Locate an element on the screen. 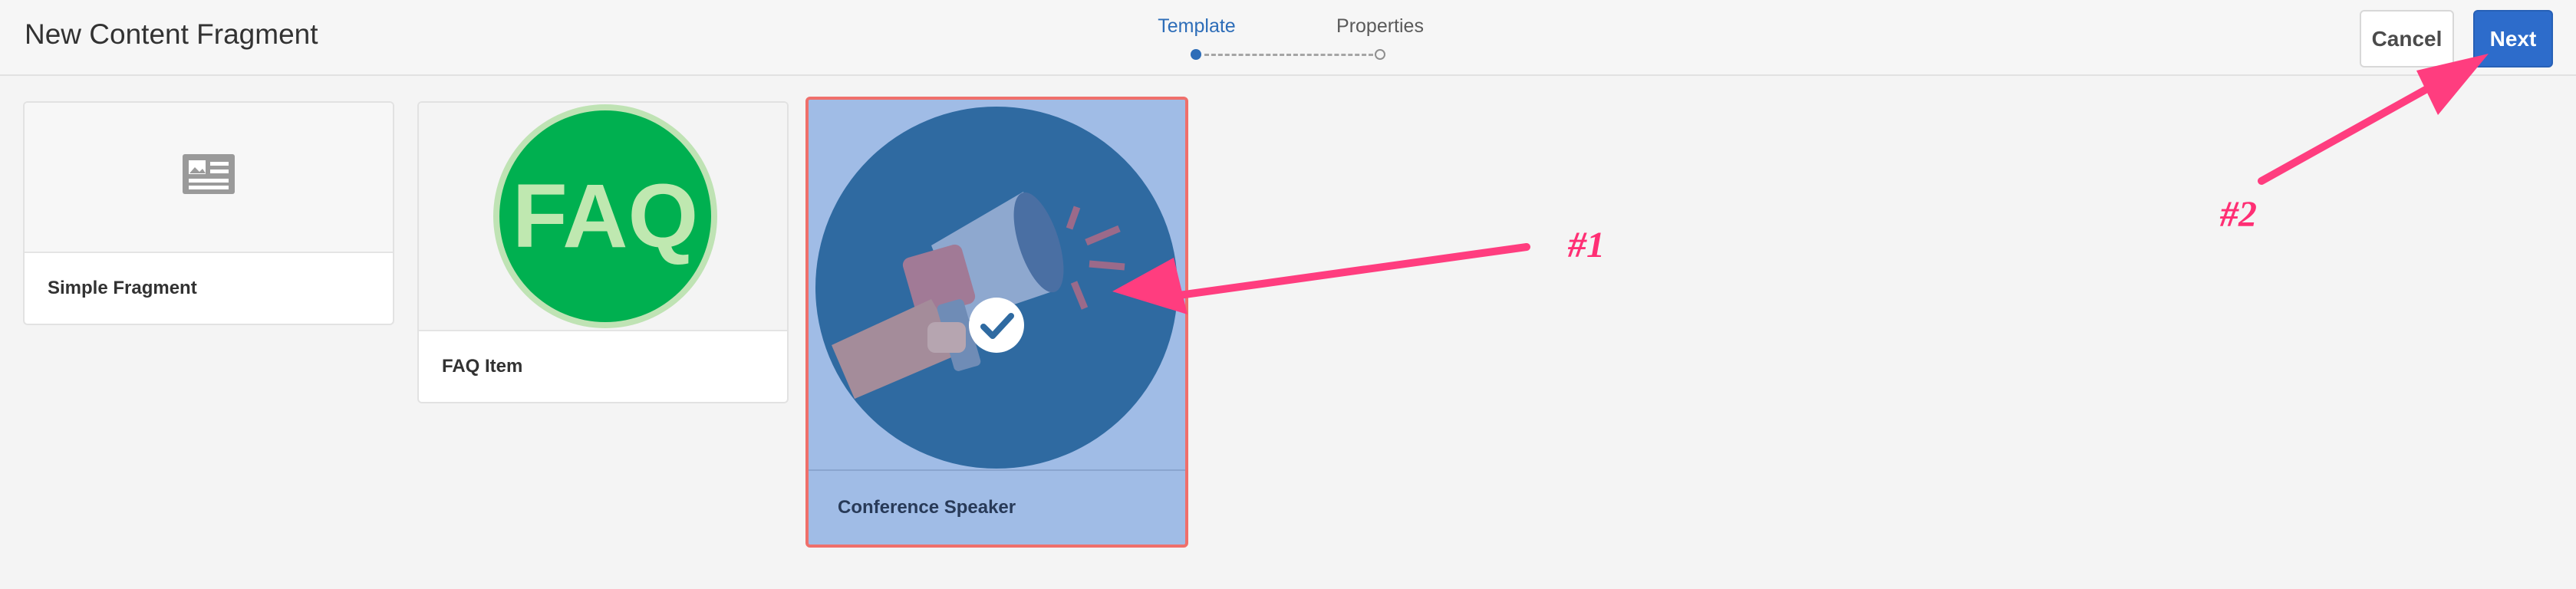 The height and width of the screenshot is (589, 2576). page-title: New Content Fragment is located at coordinates (171, 34).